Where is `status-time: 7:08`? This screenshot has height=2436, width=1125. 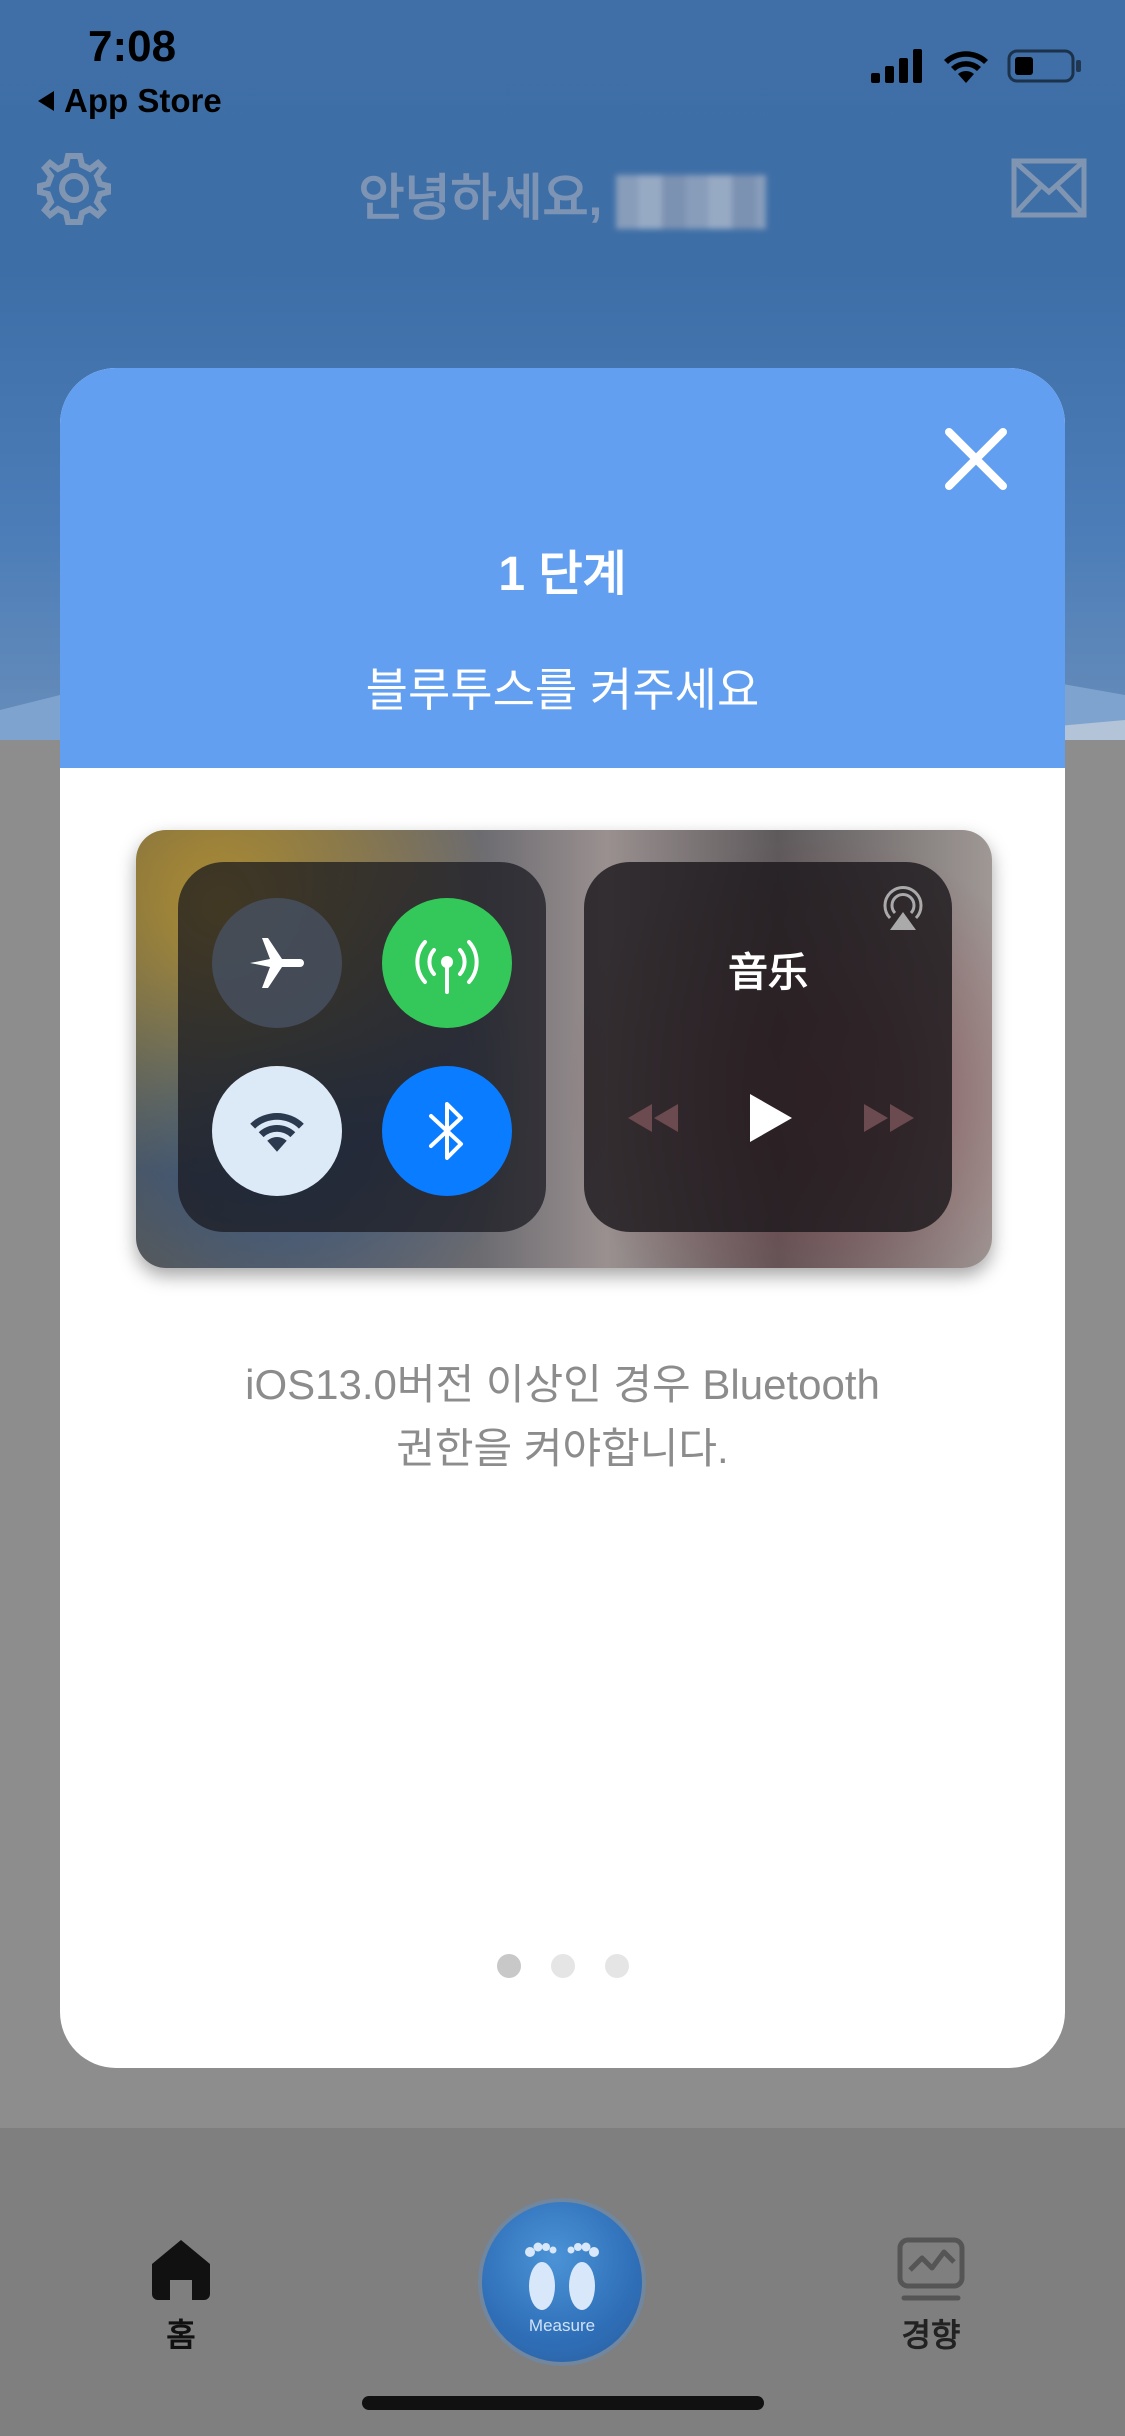 status-time: 7:08 is located at coordinates (132, 46).